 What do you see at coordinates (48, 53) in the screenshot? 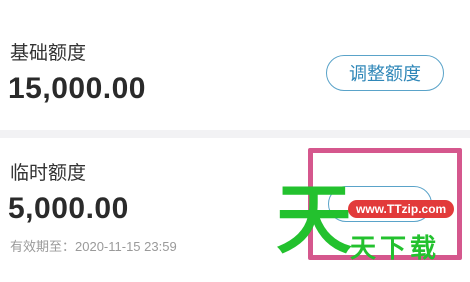
I see `base-credit-label: 基础额度` at bounding box center [48, 53].